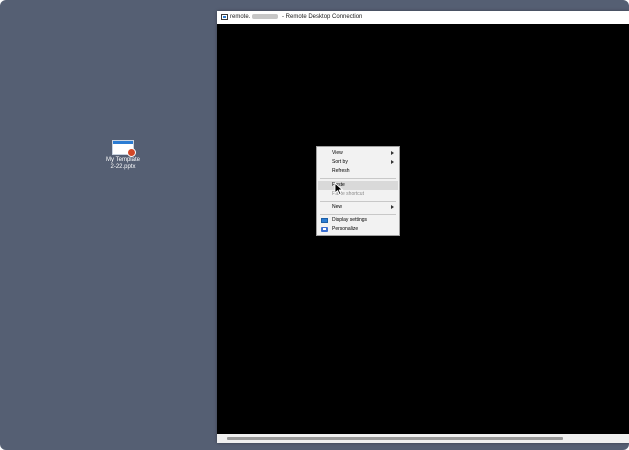 This screenshot has width=629, height=450. Describe the element at coordinates (358, 162) in the screenshot. I see `menu-item-sort-by: Sort by` at that location.